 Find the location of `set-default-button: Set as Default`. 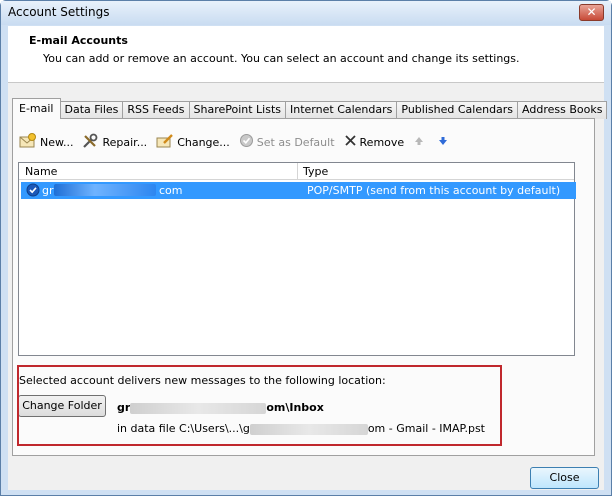

set-default-button: Set as Default is located at coordinates (287, 142).